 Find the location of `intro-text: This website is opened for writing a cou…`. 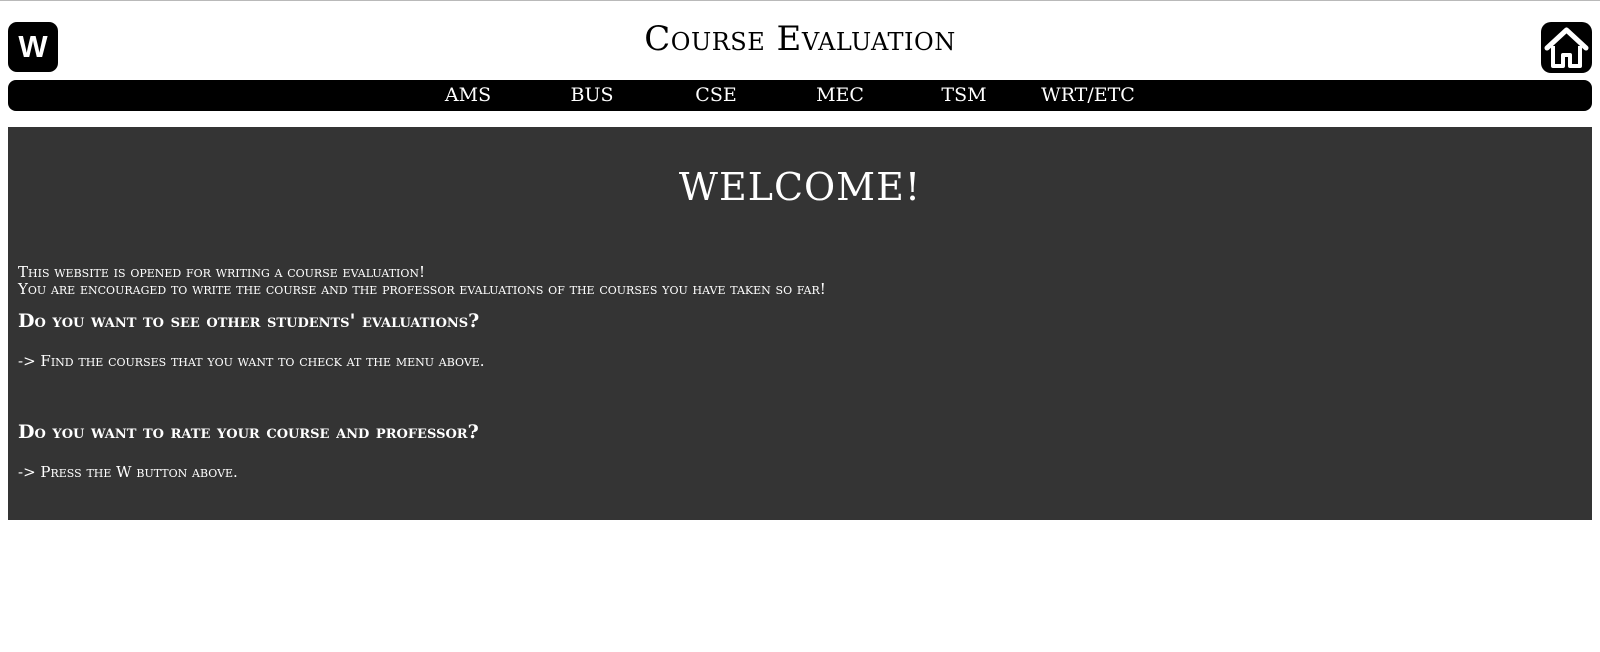

intro-text: This website is opened for writing a cou… is located at coordinates (422, 281).